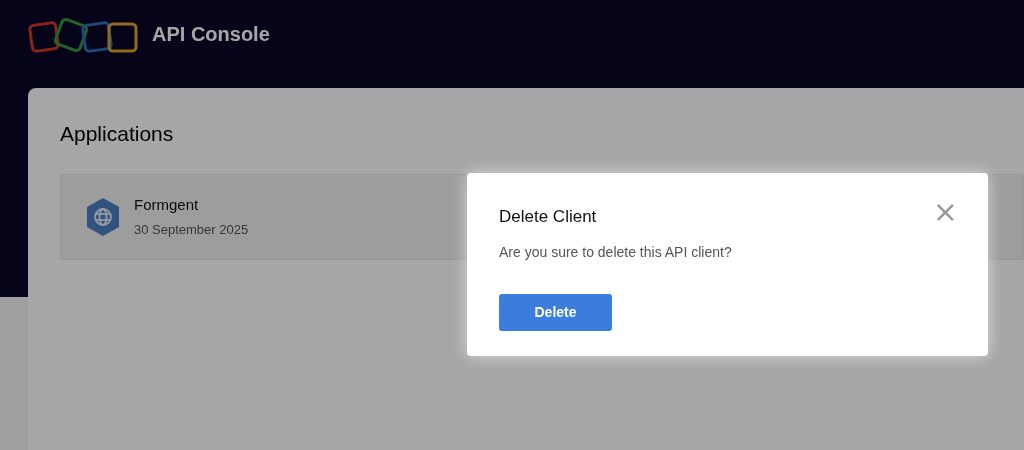 The width and height of the screenshot is (1024, 450). I want to click on app-title: API Console, so click(211, 34).